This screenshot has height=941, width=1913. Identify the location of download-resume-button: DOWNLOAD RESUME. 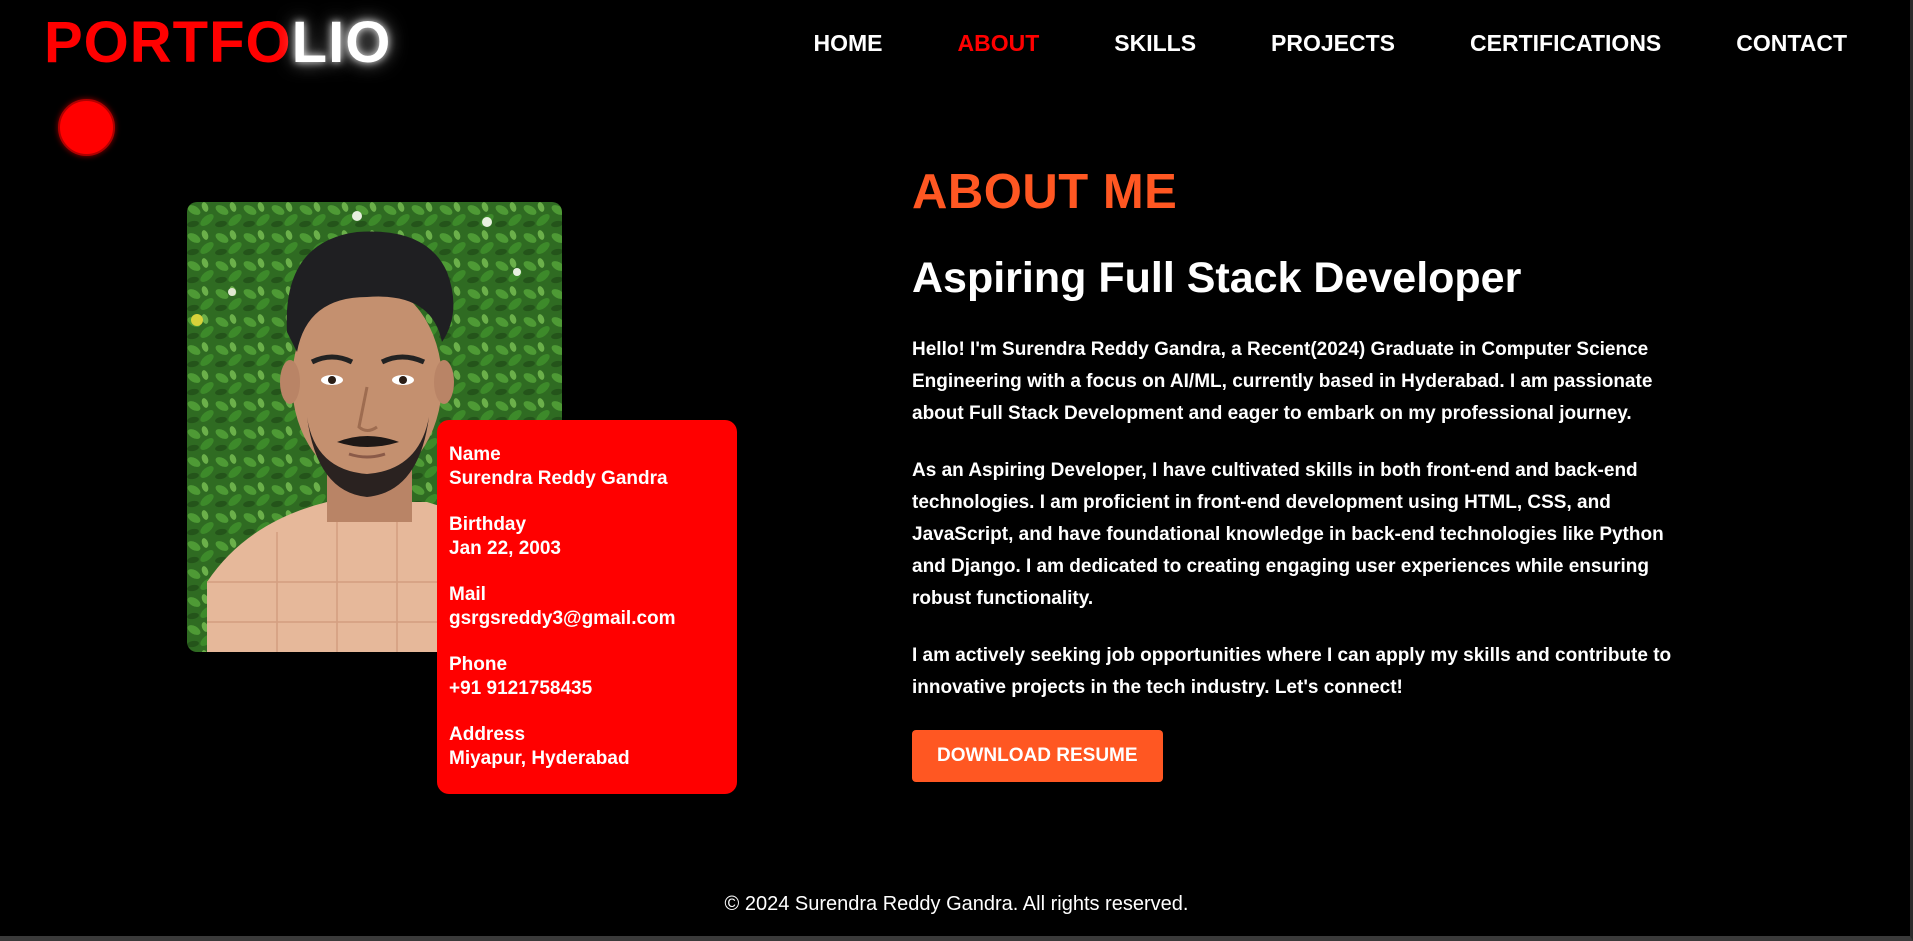
(1037, 756).